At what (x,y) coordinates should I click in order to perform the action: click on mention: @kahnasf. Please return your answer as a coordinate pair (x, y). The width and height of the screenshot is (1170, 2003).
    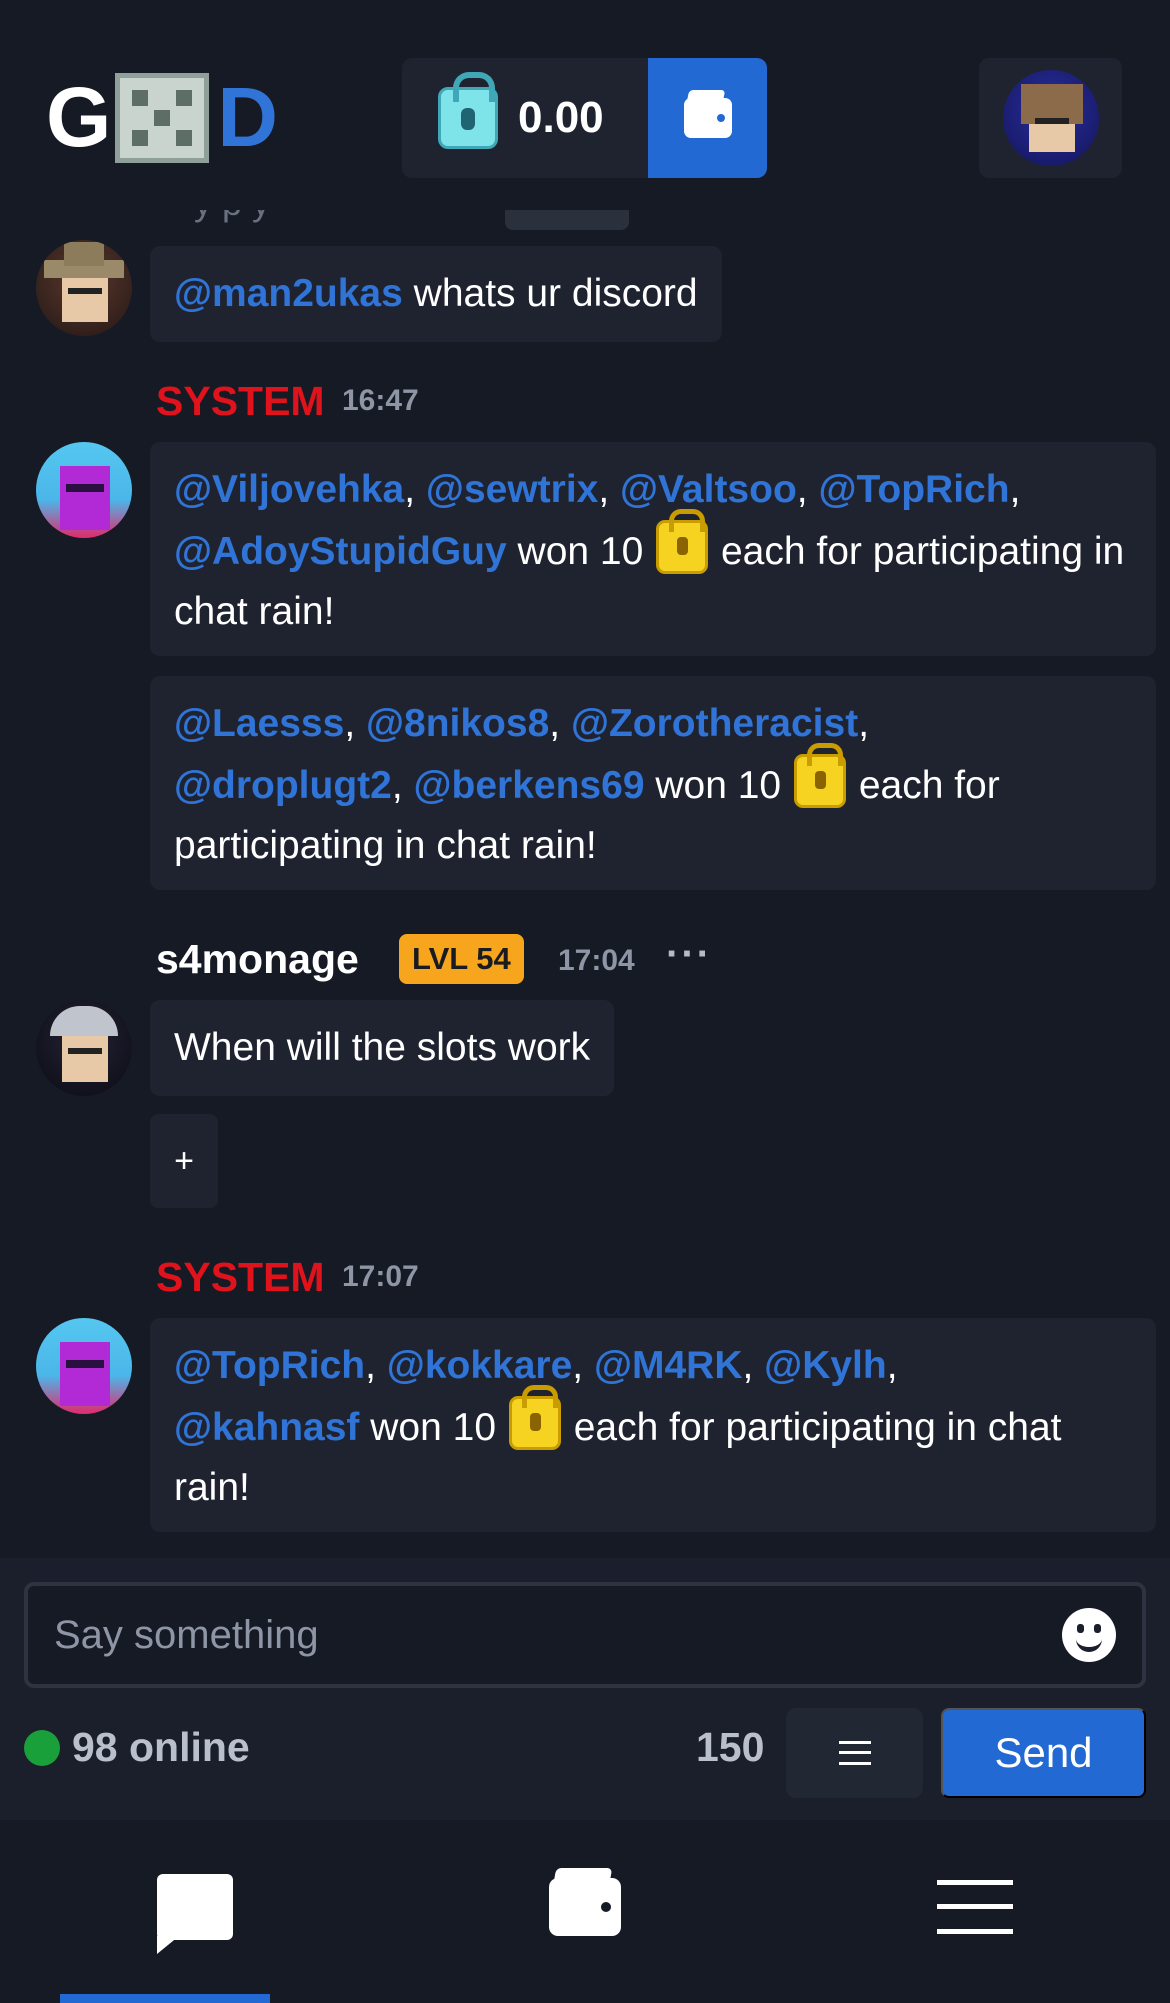
    Looking at the image, I should click on (266, 1427).